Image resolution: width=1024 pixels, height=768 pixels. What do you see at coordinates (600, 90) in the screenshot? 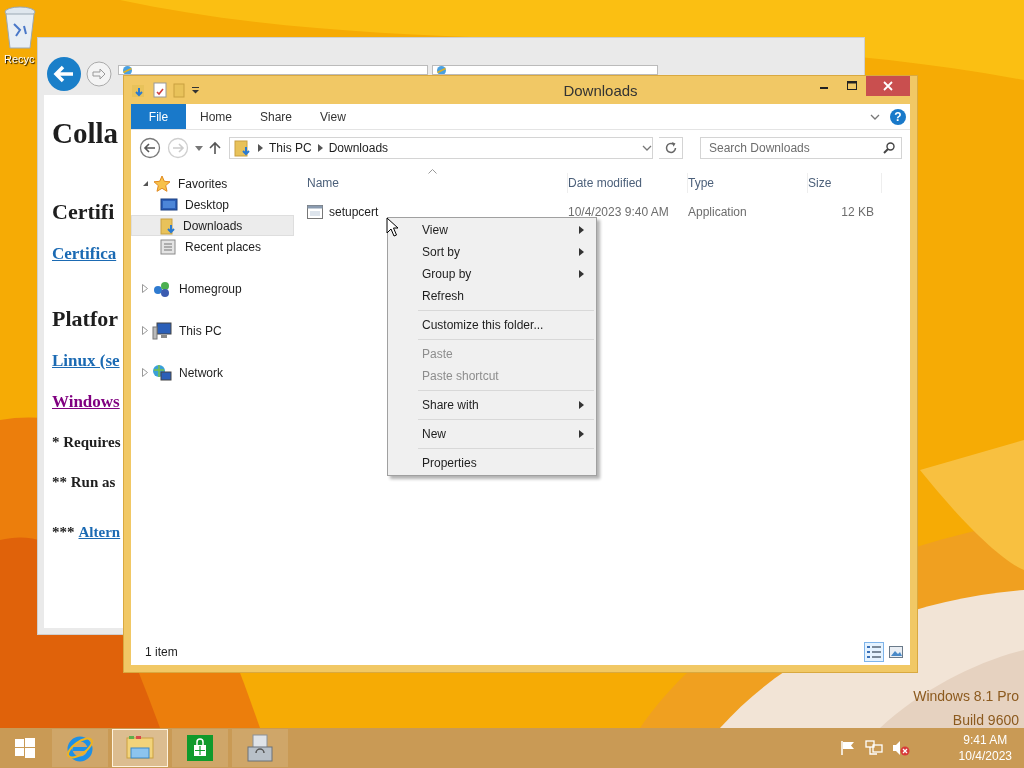
I see `window-title: Downloads` at bounding box center [600, 90].